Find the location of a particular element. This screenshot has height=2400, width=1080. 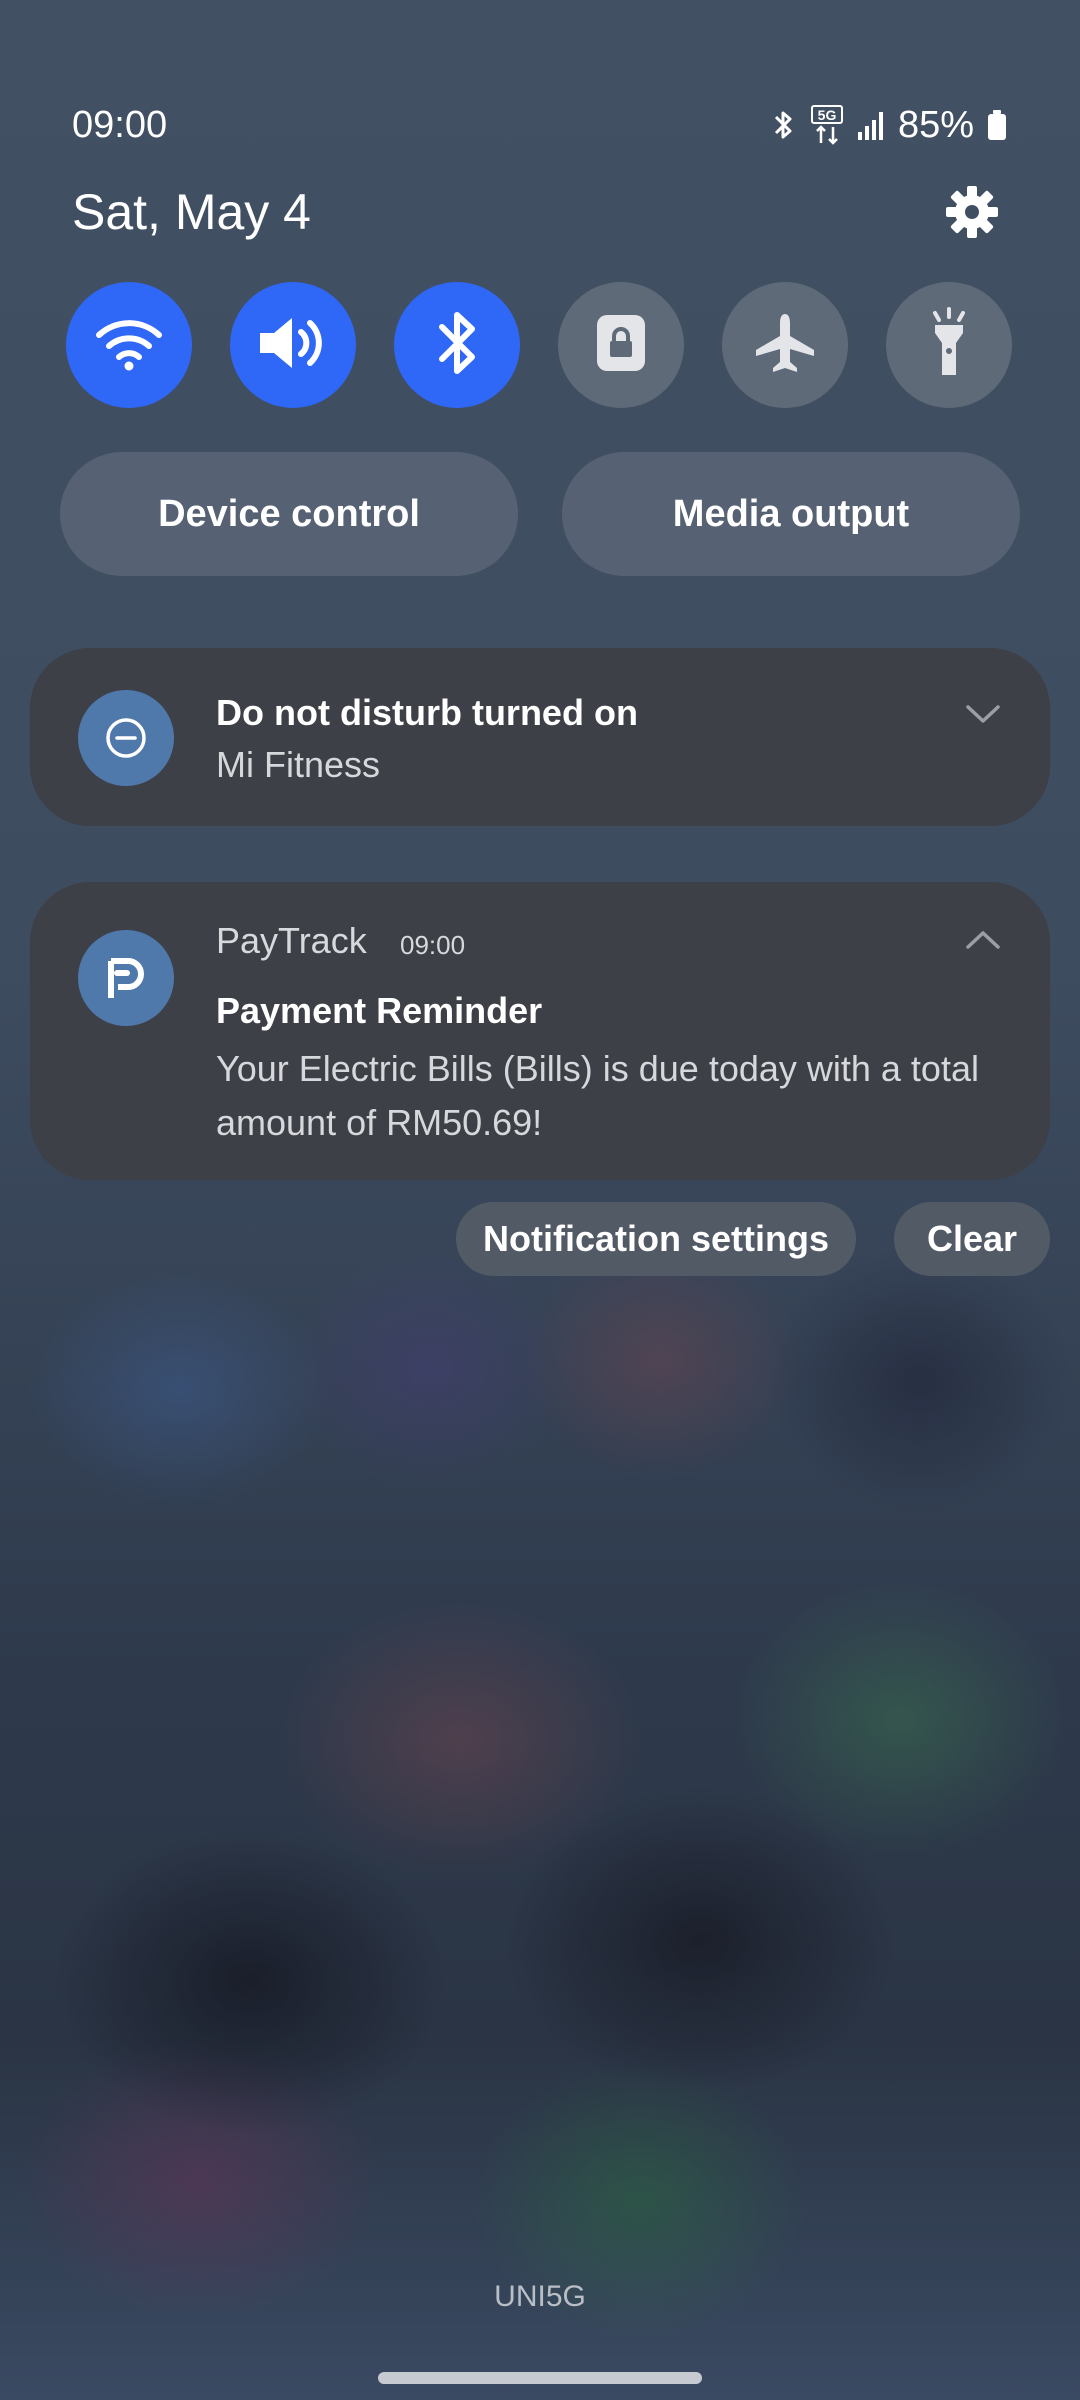

wifi-toggle is located at coordinates (129, 345).